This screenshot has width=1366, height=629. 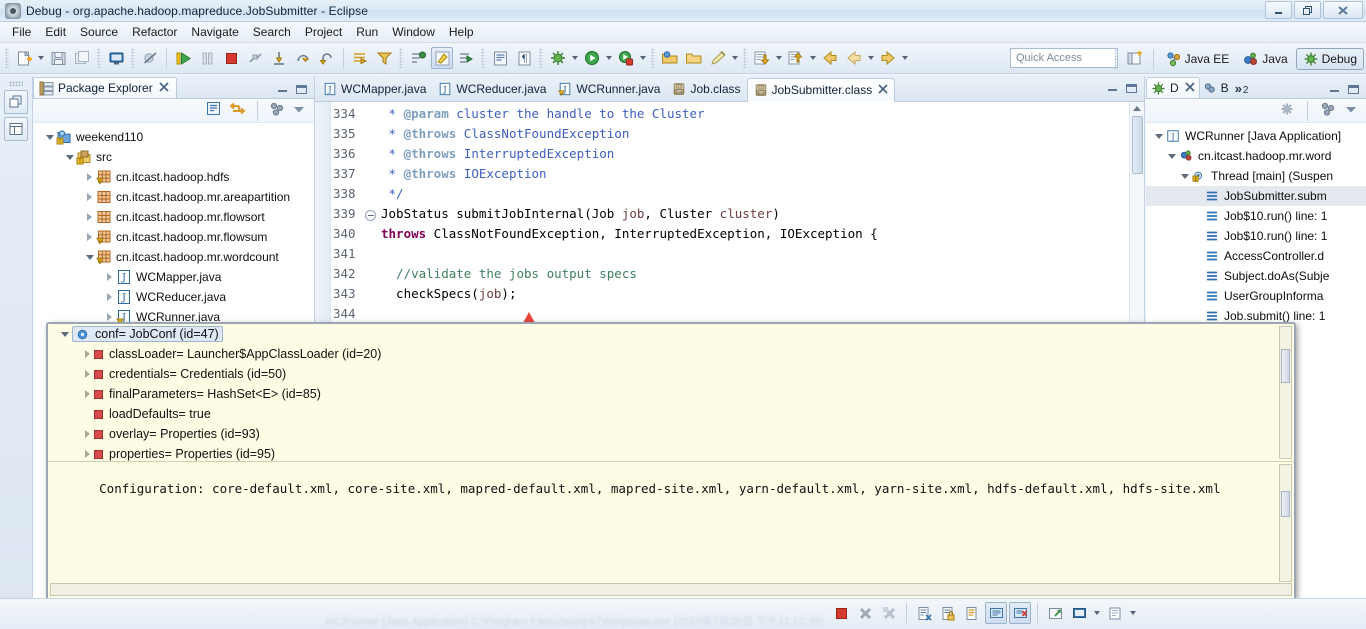 I want to click on package-tree-row: J WCMapper.java, so click(x=173, y=277).